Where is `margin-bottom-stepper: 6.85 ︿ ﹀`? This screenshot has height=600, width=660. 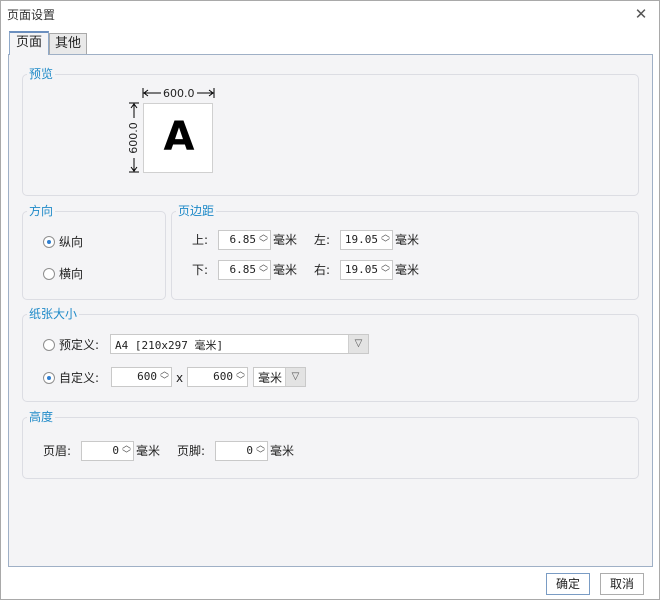 margin-bottom-stepper: 6.85 ︿ ﹀ is located at coordinates (244, 270).